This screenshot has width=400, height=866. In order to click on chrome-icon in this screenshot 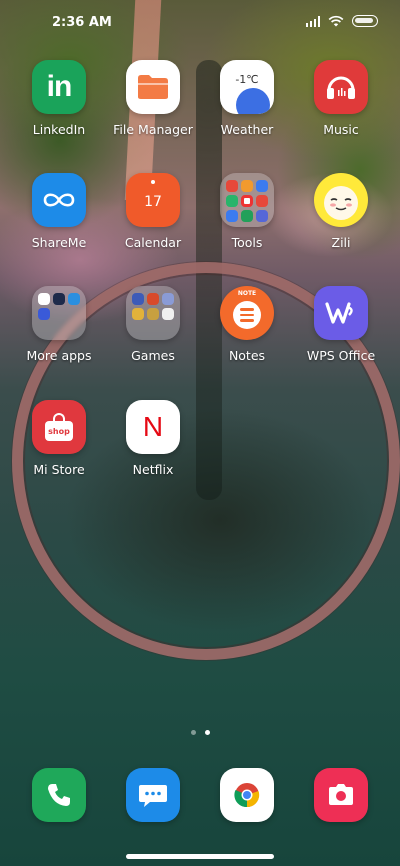, I will do `click(247, 795)`.